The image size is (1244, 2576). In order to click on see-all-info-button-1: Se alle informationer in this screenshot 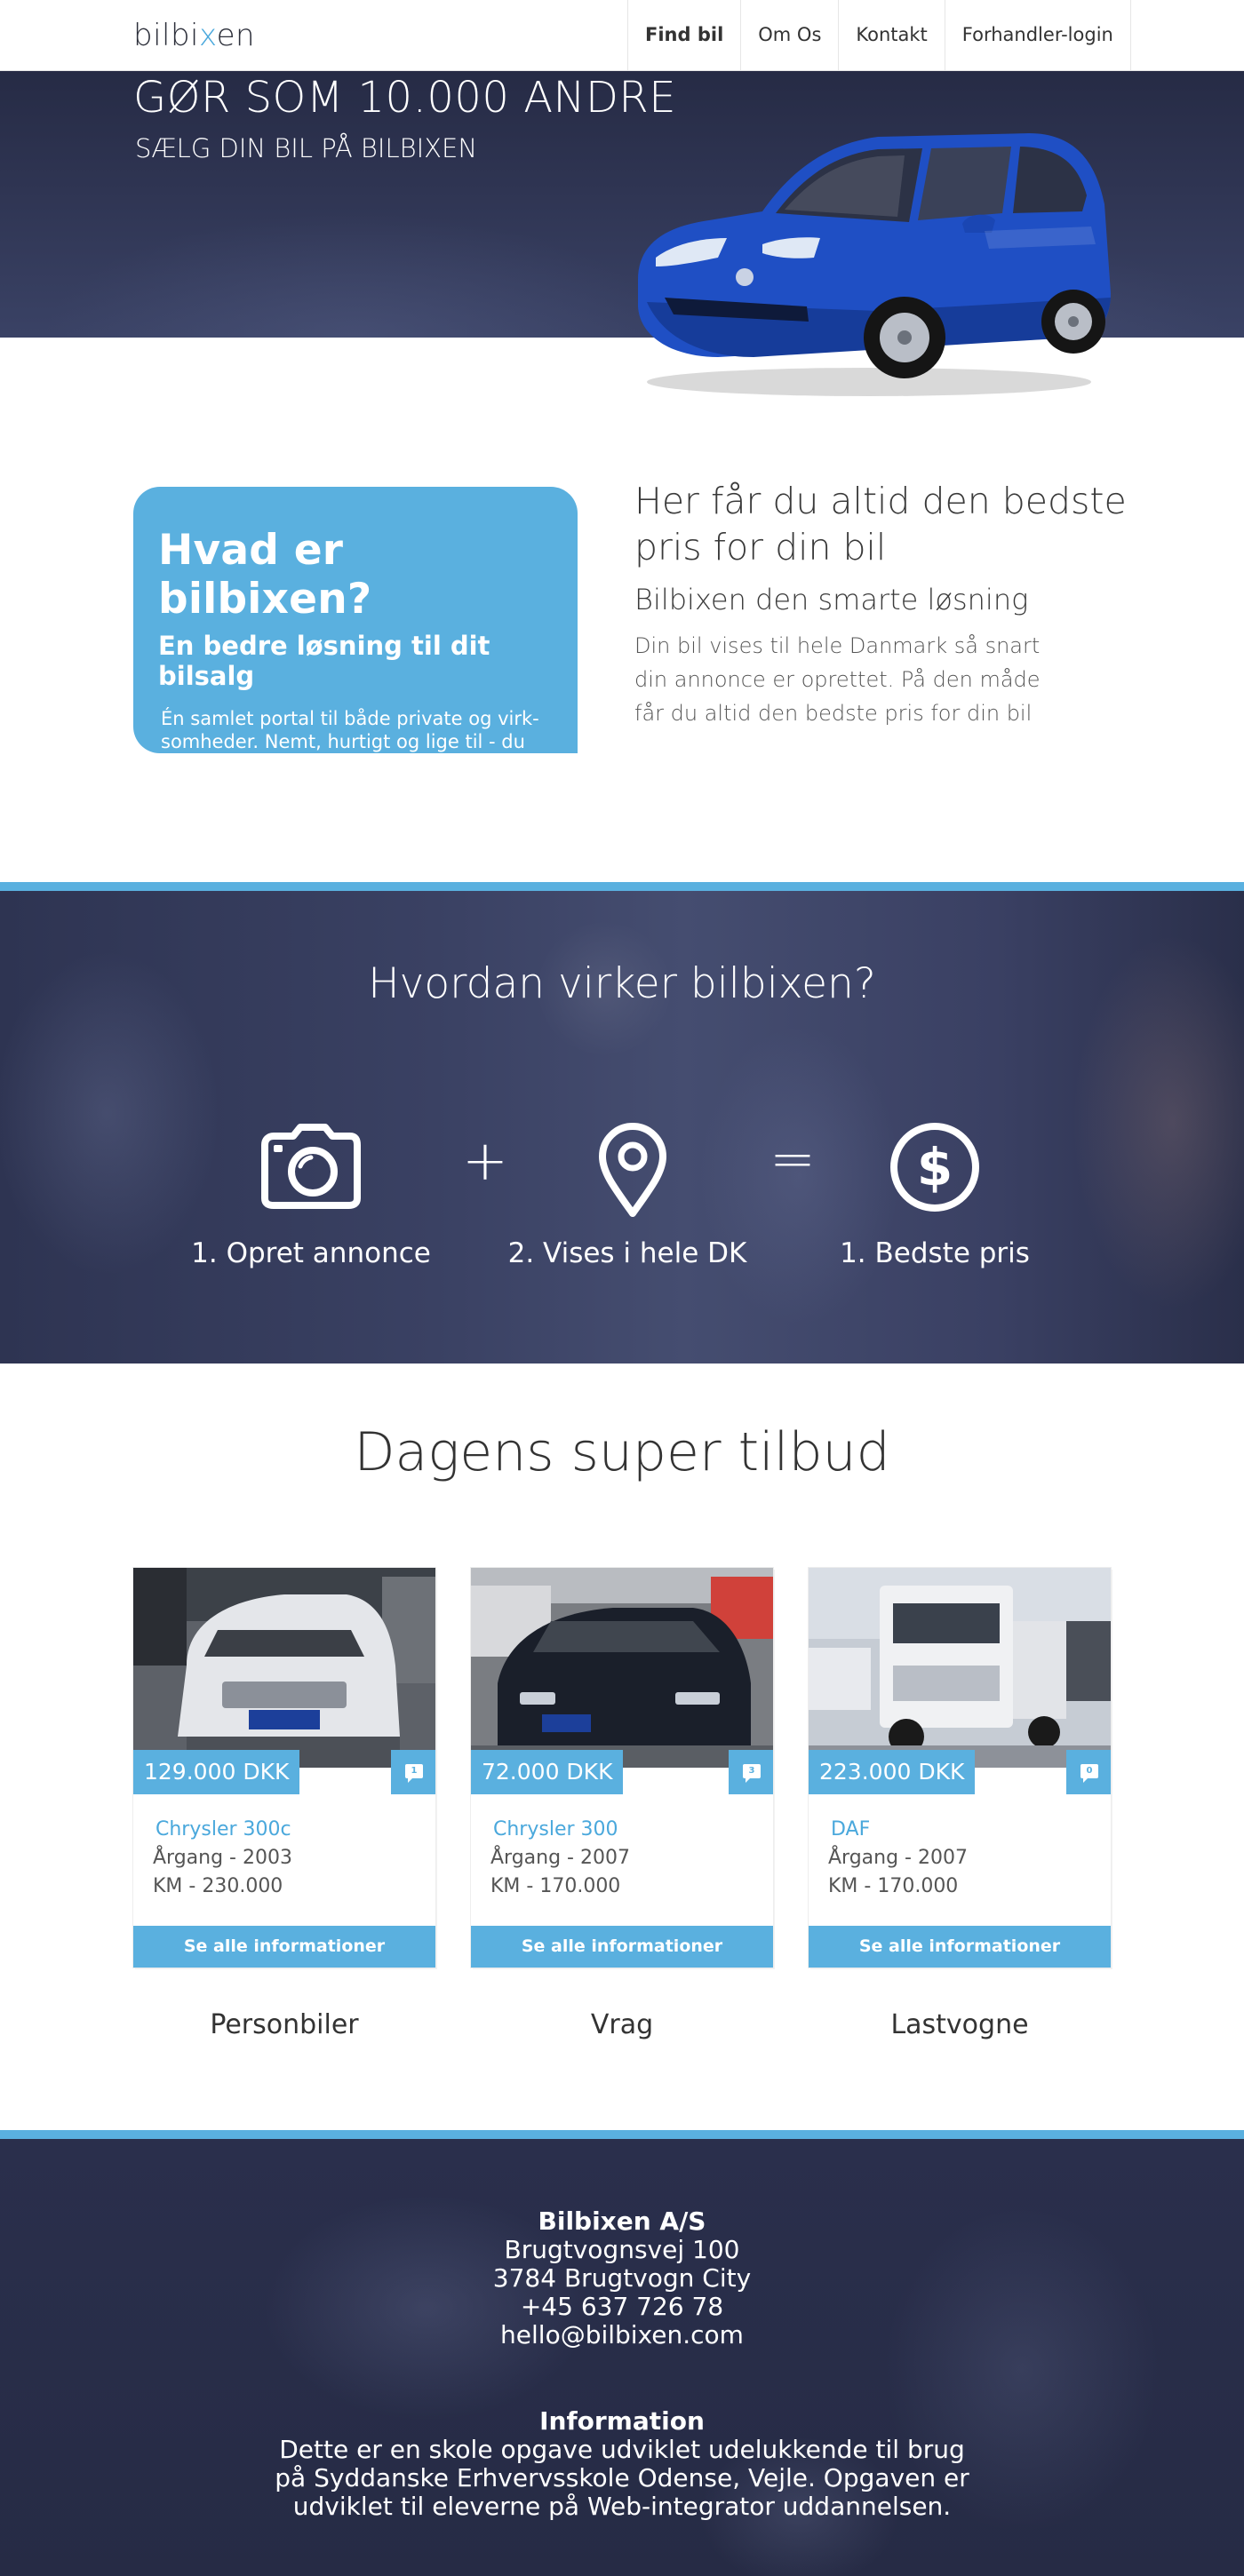, I will do `click(284, 1947)`.